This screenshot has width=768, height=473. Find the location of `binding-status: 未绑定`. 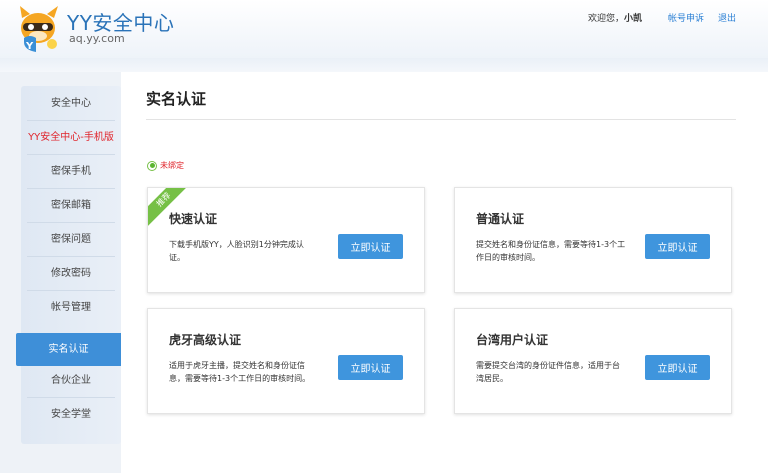

binding-status: 未绑定 is located at coordinates (165, 165).